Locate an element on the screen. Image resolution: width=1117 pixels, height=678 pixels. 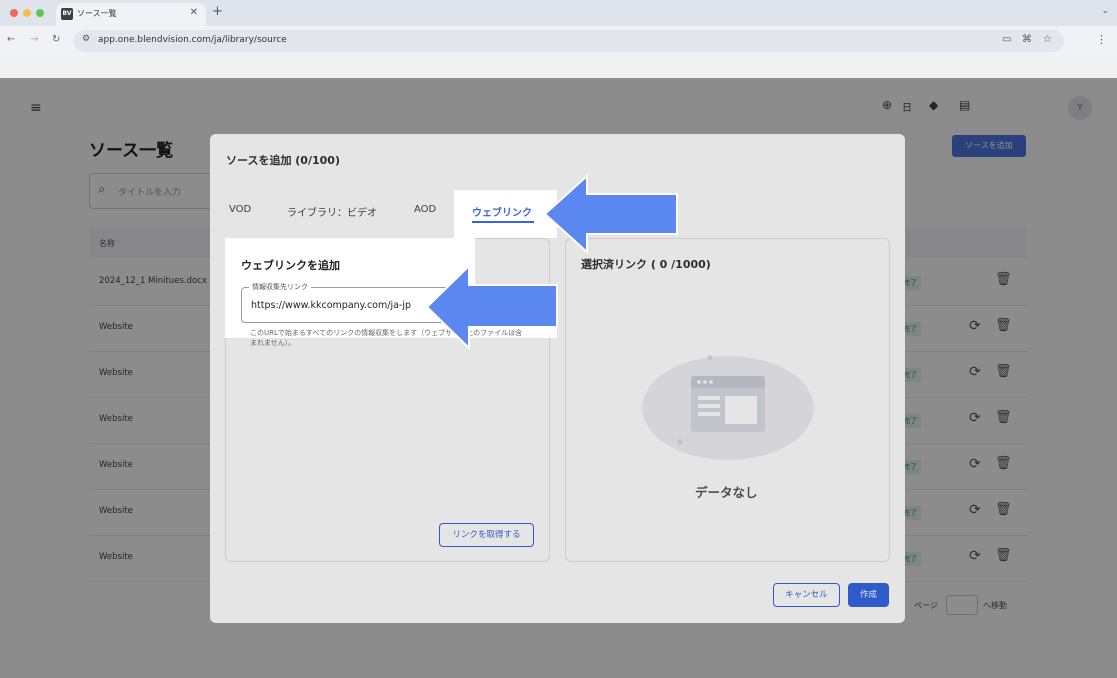
browser-tab: BV ソース一覧 ✕ is located at coordinates (131, 14).